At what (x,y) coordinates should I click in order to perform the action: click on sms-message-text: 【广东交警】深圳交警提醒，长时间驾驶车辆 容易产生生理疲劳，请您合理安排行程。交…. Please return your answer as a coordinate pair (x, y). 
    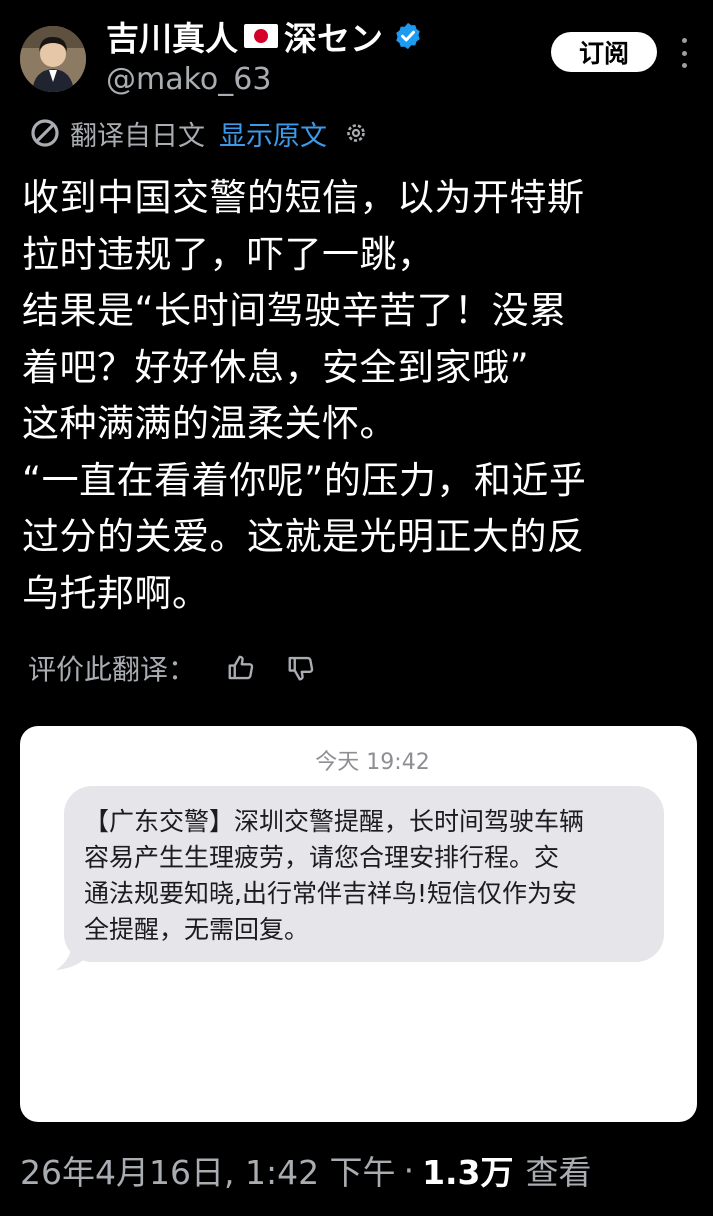
    Looking at the image, I should click on (369, 876).